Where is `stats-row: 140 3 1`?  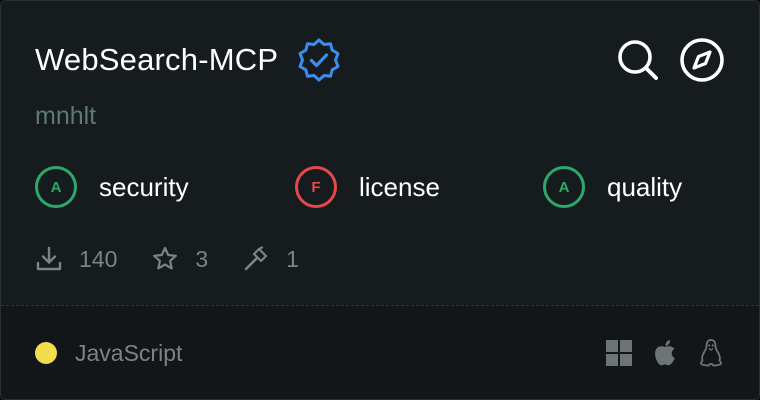
stats-row: 140 3 1 is located at coordinates (184, 259).